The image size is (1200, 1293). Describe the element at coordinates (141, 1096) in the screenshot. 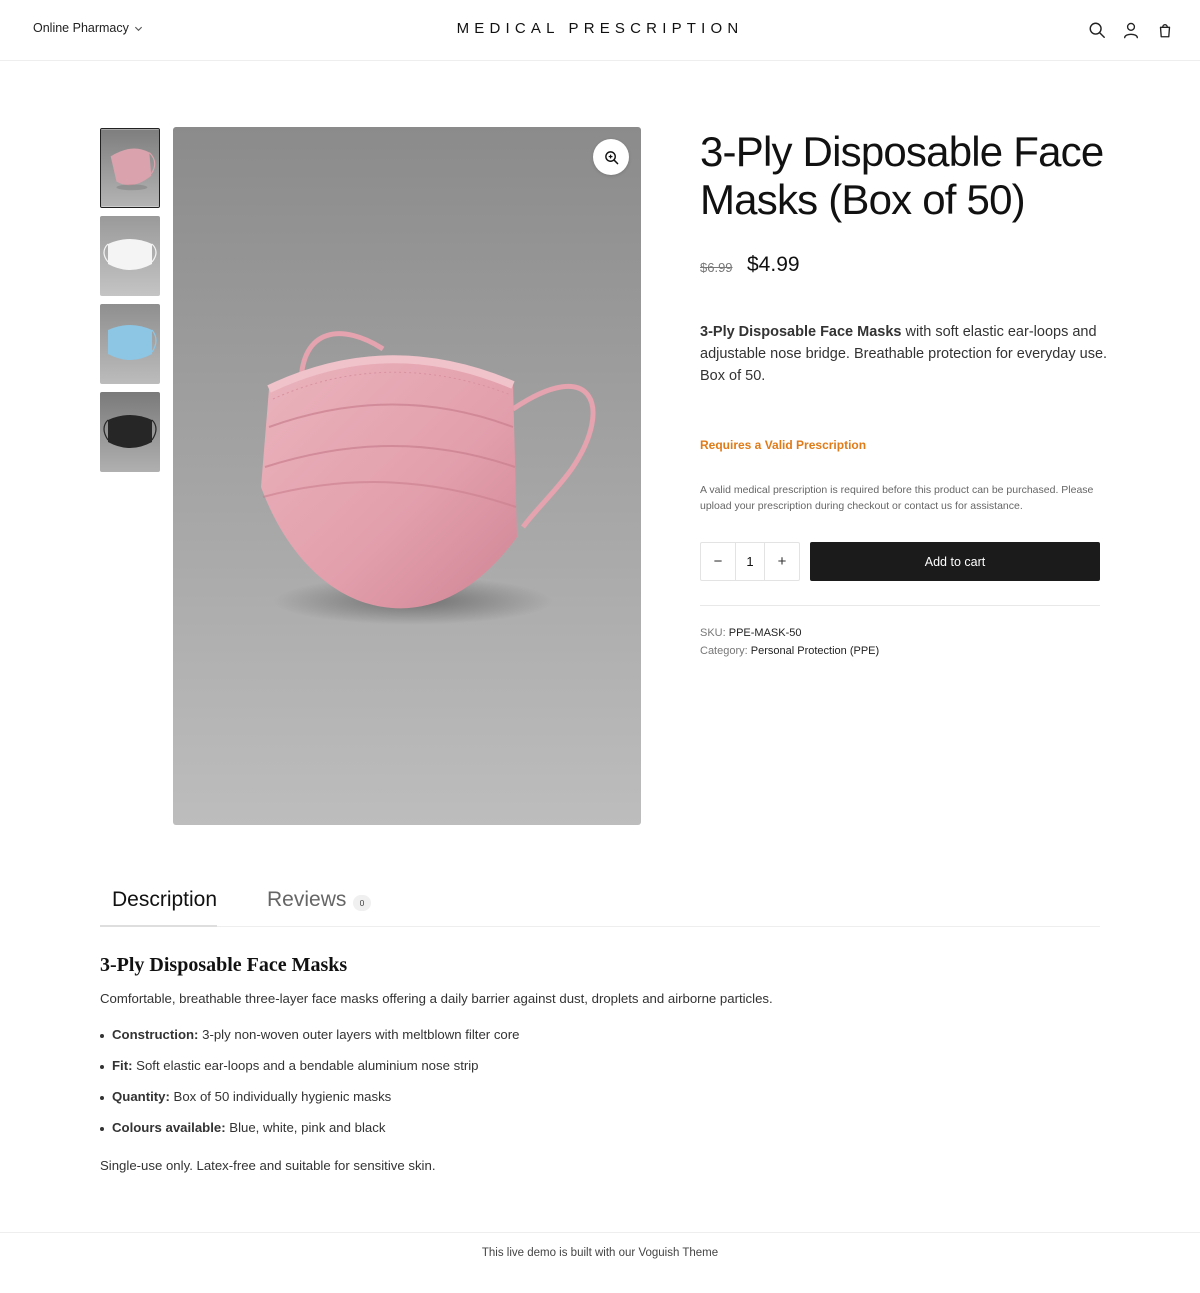

I see `feature-label: Quantity:` at that location.